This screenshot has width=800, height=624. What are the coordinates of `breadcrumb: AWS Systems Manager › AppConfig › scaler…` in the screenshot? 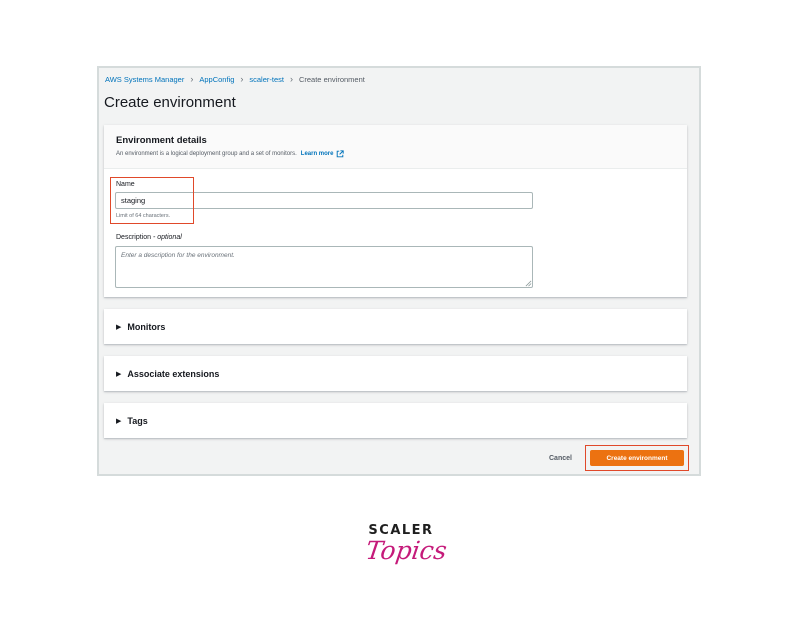 It's located at (235, 79).